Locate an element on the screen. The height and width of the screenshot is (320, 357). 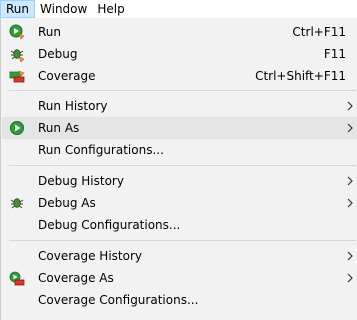
menu-item-label: Coverage is located at coordinates (67, 76).